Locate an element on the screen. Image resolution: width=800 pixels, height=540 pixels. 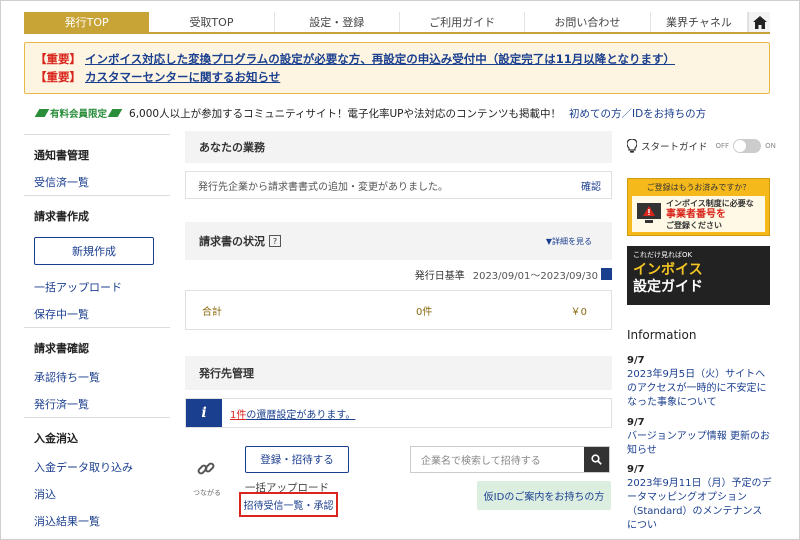
confirm-link: 確認 is located at coordinates (596, 185).